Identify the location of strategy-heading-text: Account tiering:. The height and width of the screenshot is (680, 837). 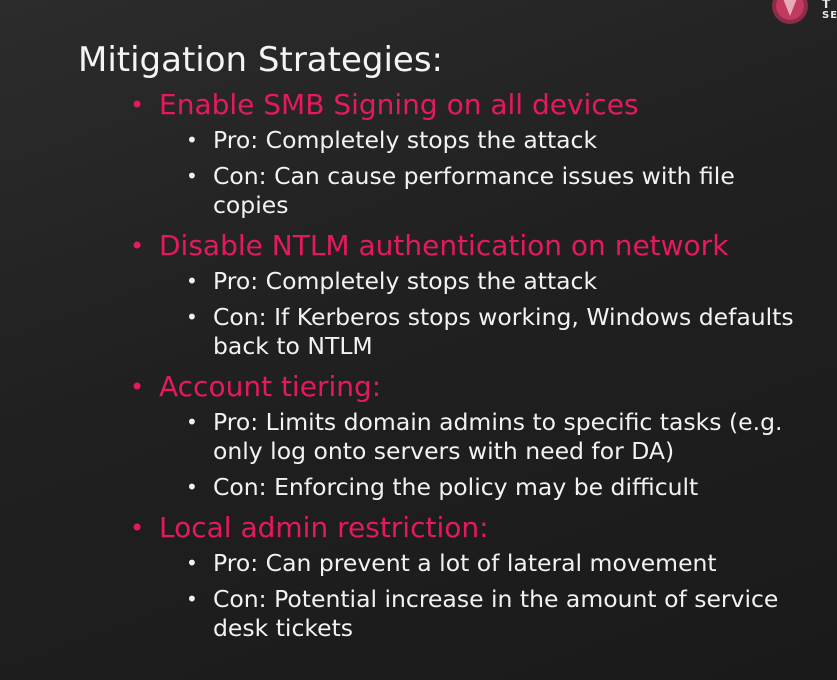
(270, 386).